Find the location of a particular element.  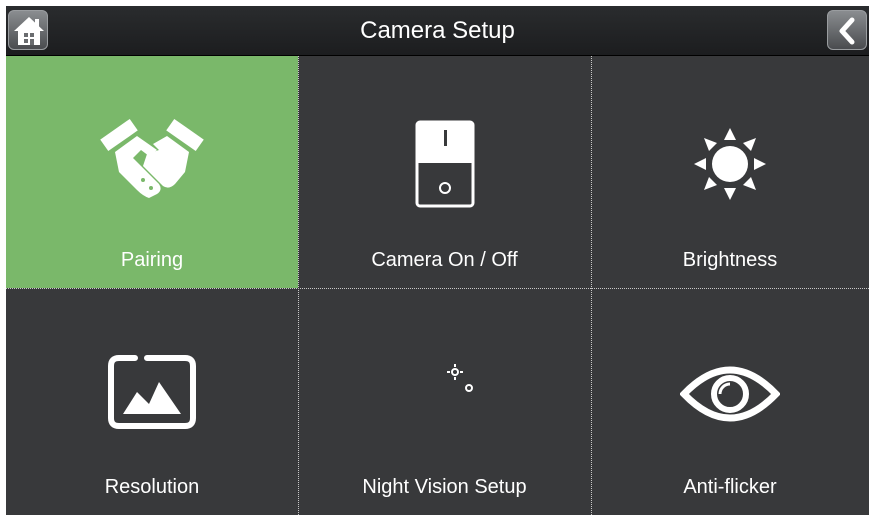

power-switch-icon is located at coordinates (444, 164).